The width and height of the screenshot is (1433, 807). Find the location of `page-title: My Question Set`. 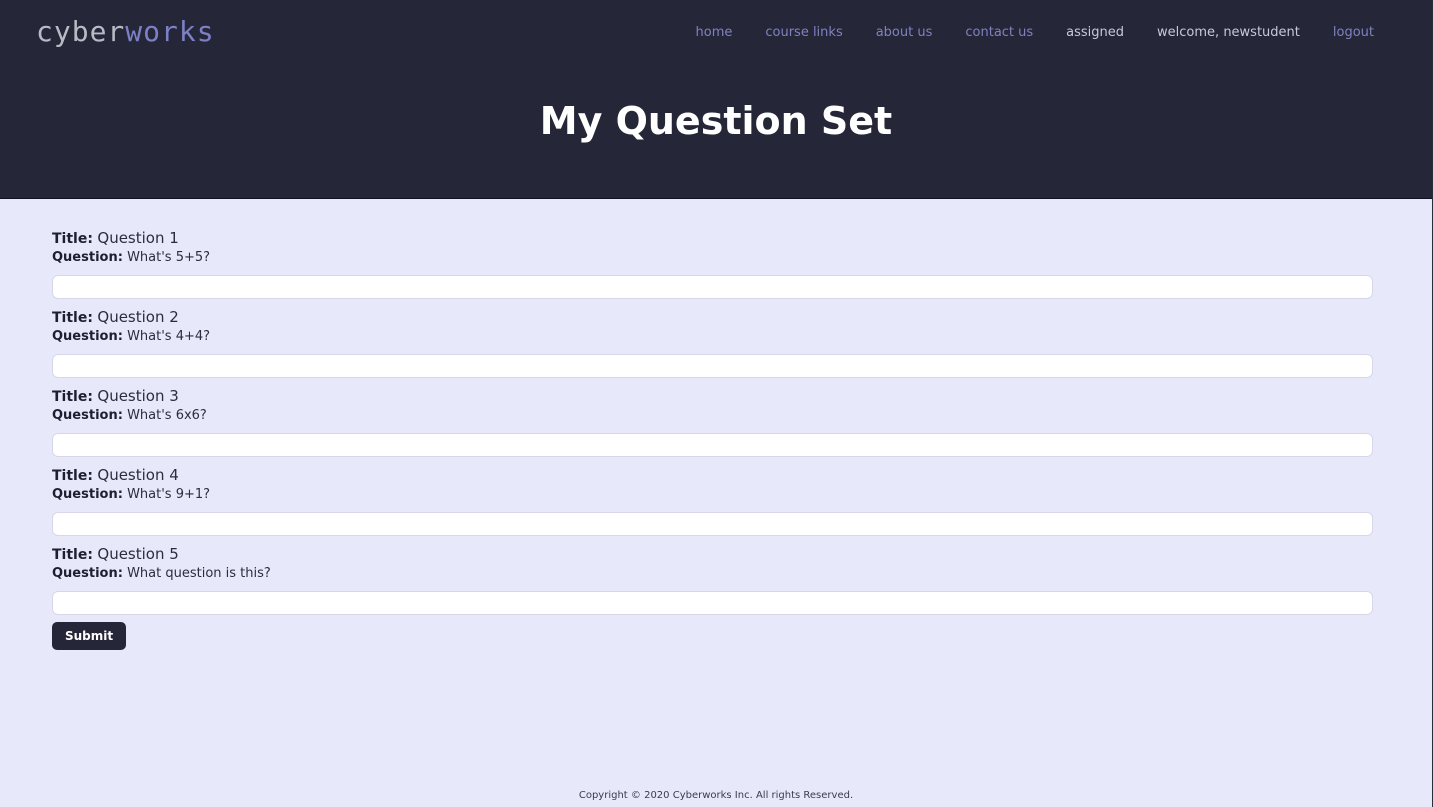

page-title: My Question Set is located at coordinates (716, 121).